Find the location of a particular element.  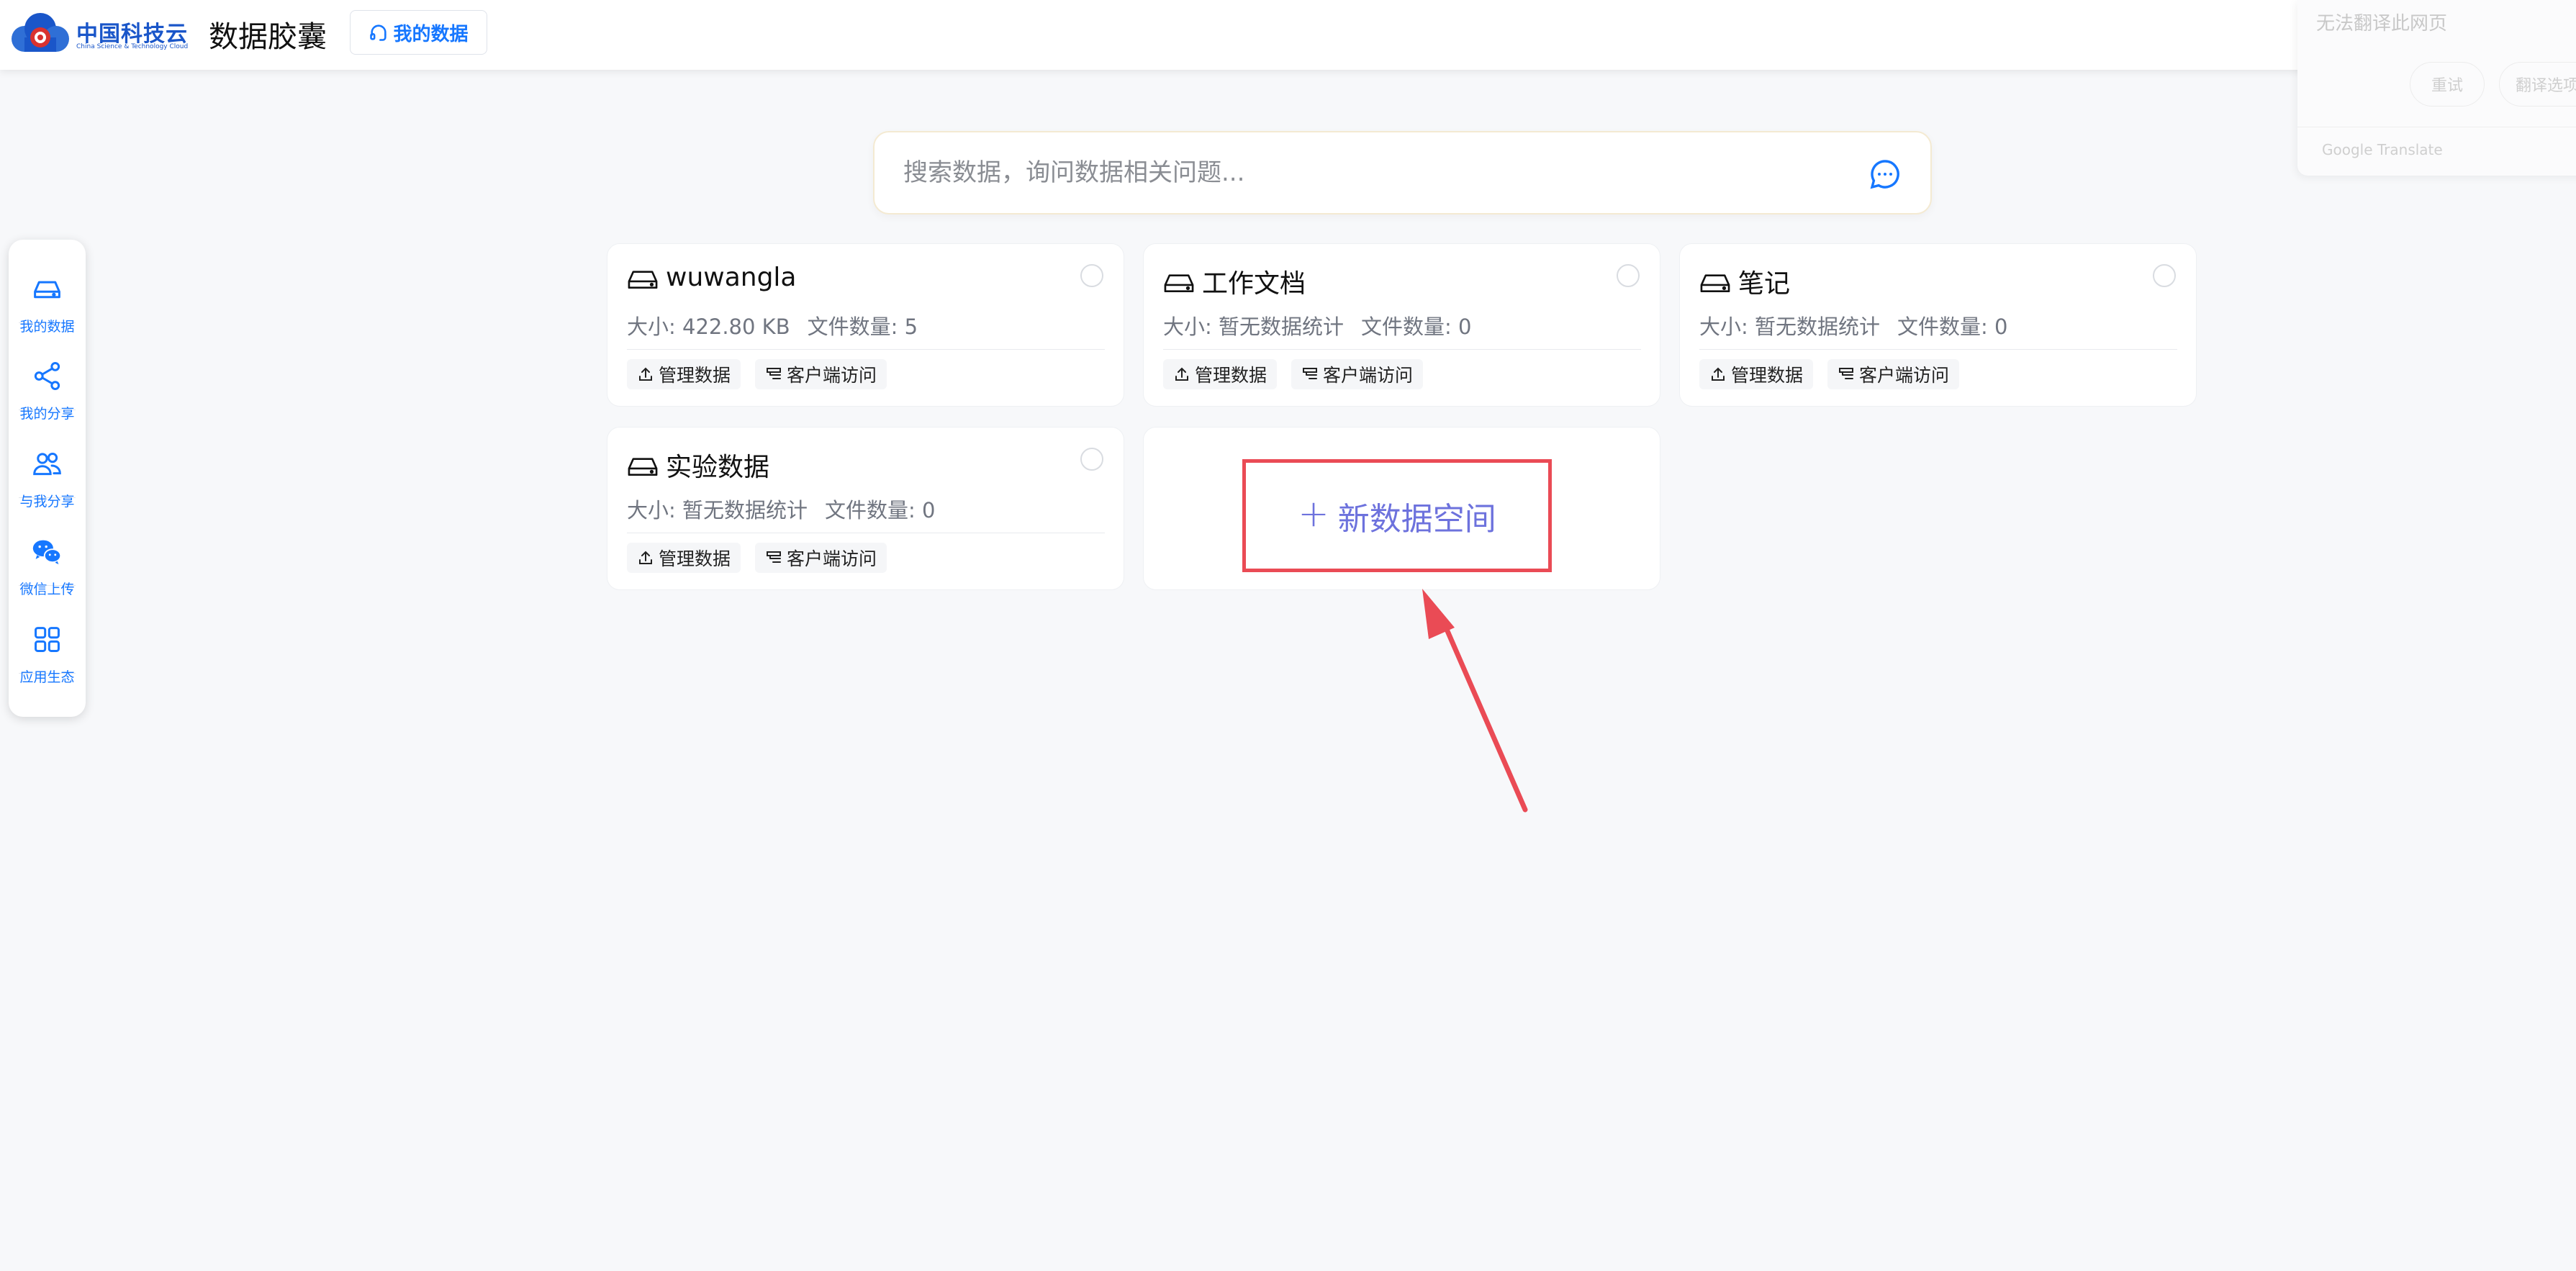

chat-bubble-icon is located at coordinates (1885, 174).